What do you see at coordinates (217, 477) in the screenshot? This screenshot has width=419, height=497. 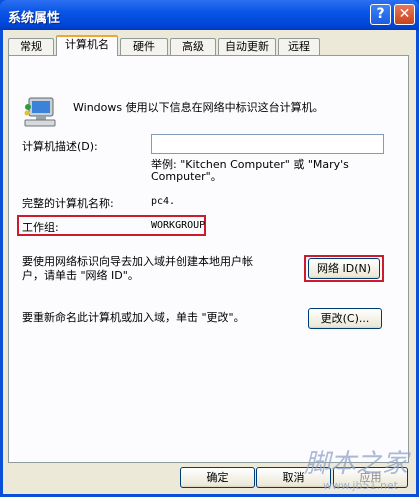 I see `ok-button: 确定` at bounding box center [217, 477].